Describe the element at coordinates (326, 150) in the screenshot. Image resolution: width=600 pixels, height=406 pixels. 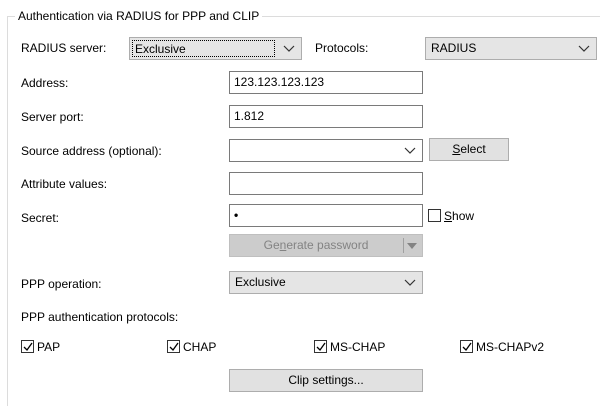
I see `source-address-select` at that location.